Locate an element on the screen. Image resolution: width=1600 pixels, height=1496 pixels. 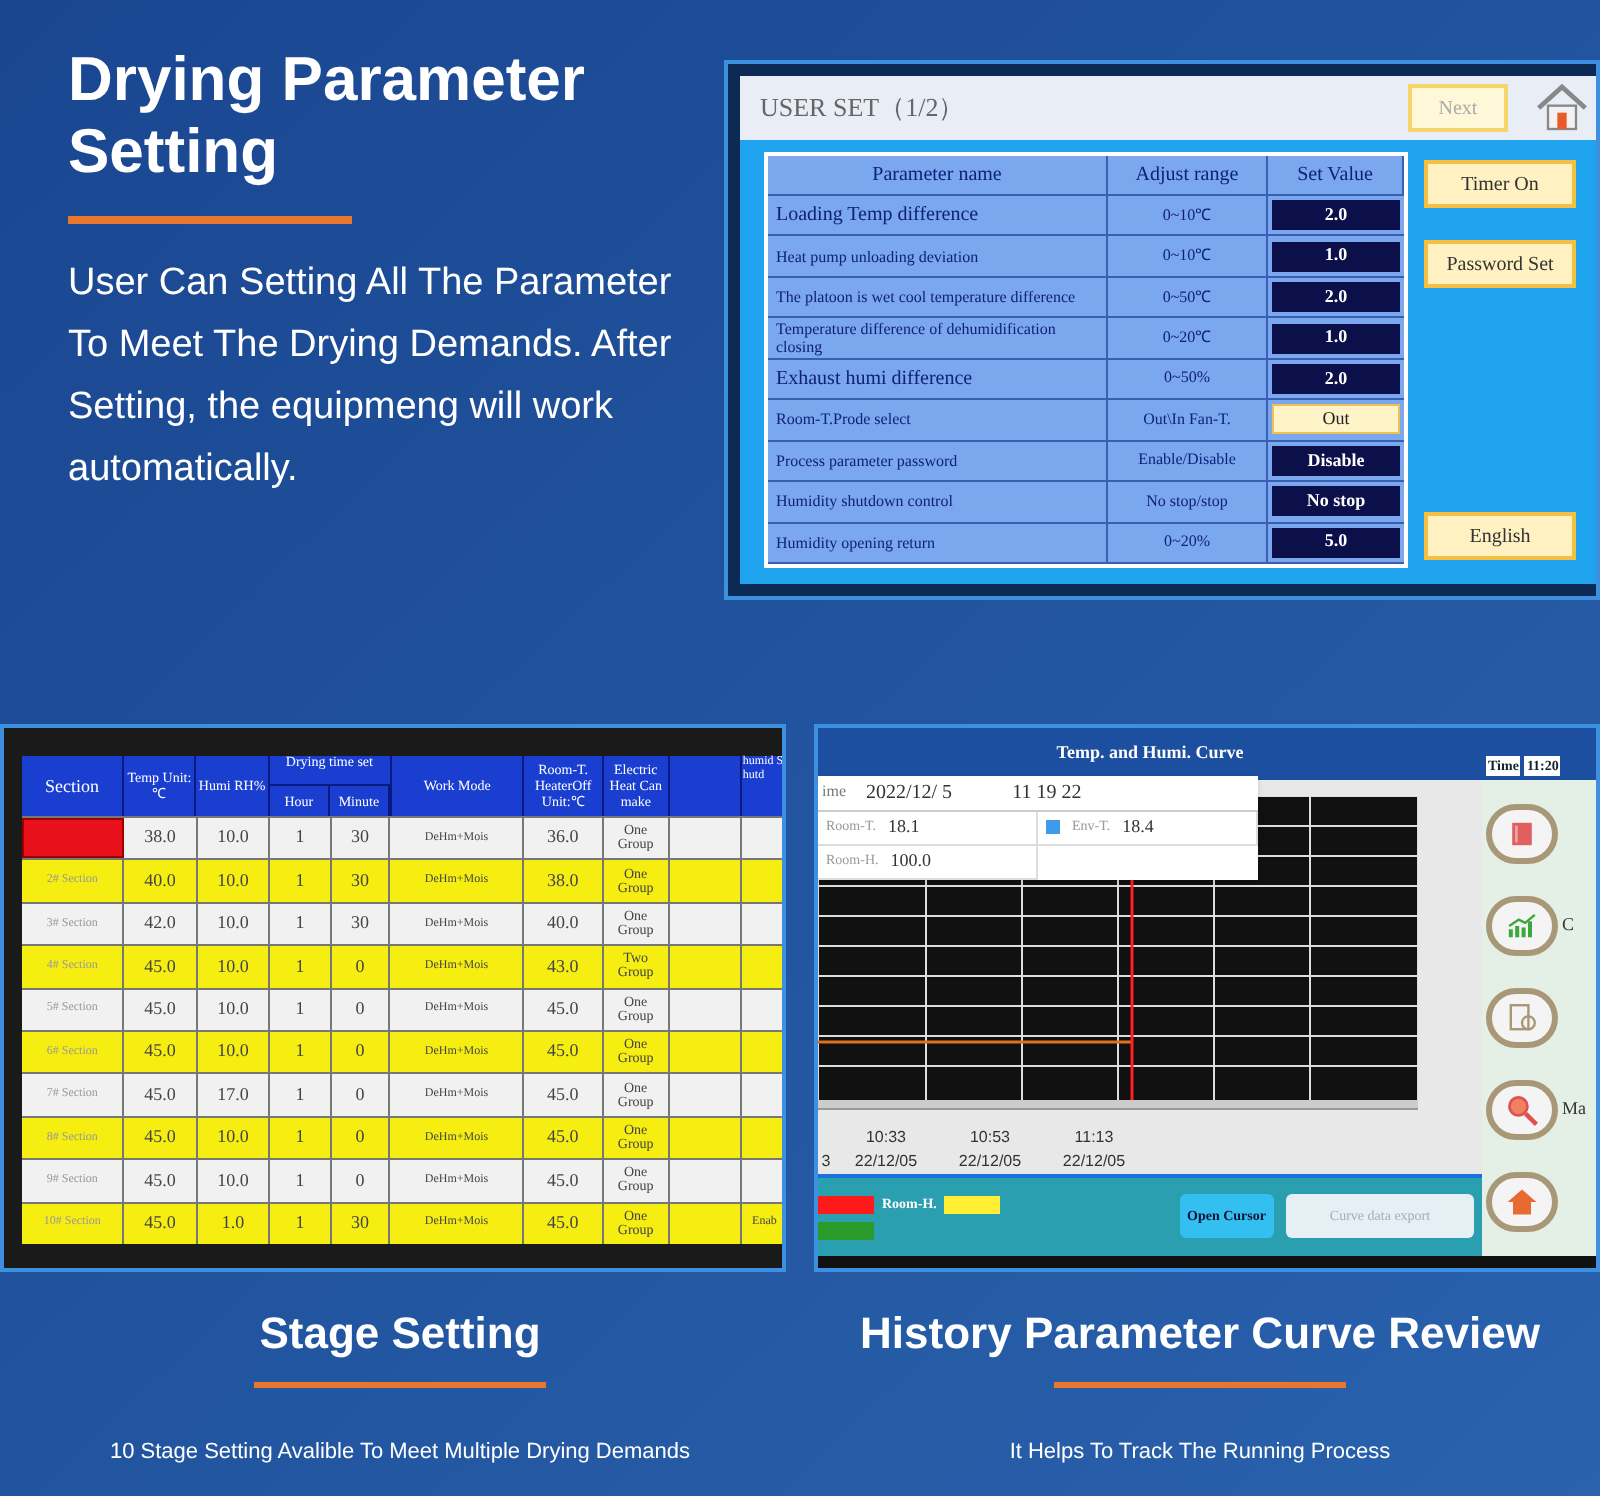
parameter-name: Humidity opening return is located at coordinates (938, 542).